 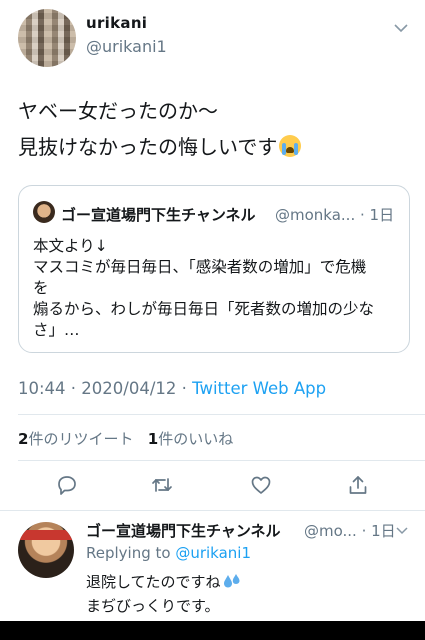 I want to click on replying-to-mention: @urikani1, so click(x=213, y=553).